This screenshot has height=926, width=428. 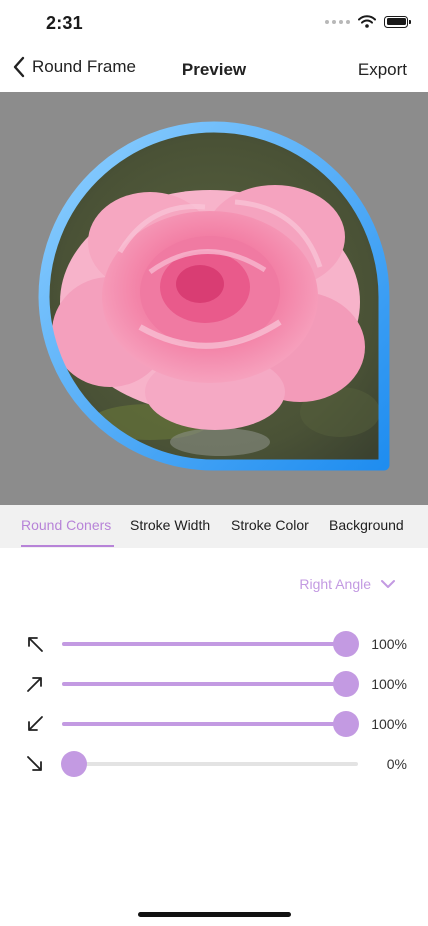 What do you see at coordinates (214, 70) in the screenshot?
I see `nav-bar: Round Frame Preview Export` at bounding box center [214, 70].